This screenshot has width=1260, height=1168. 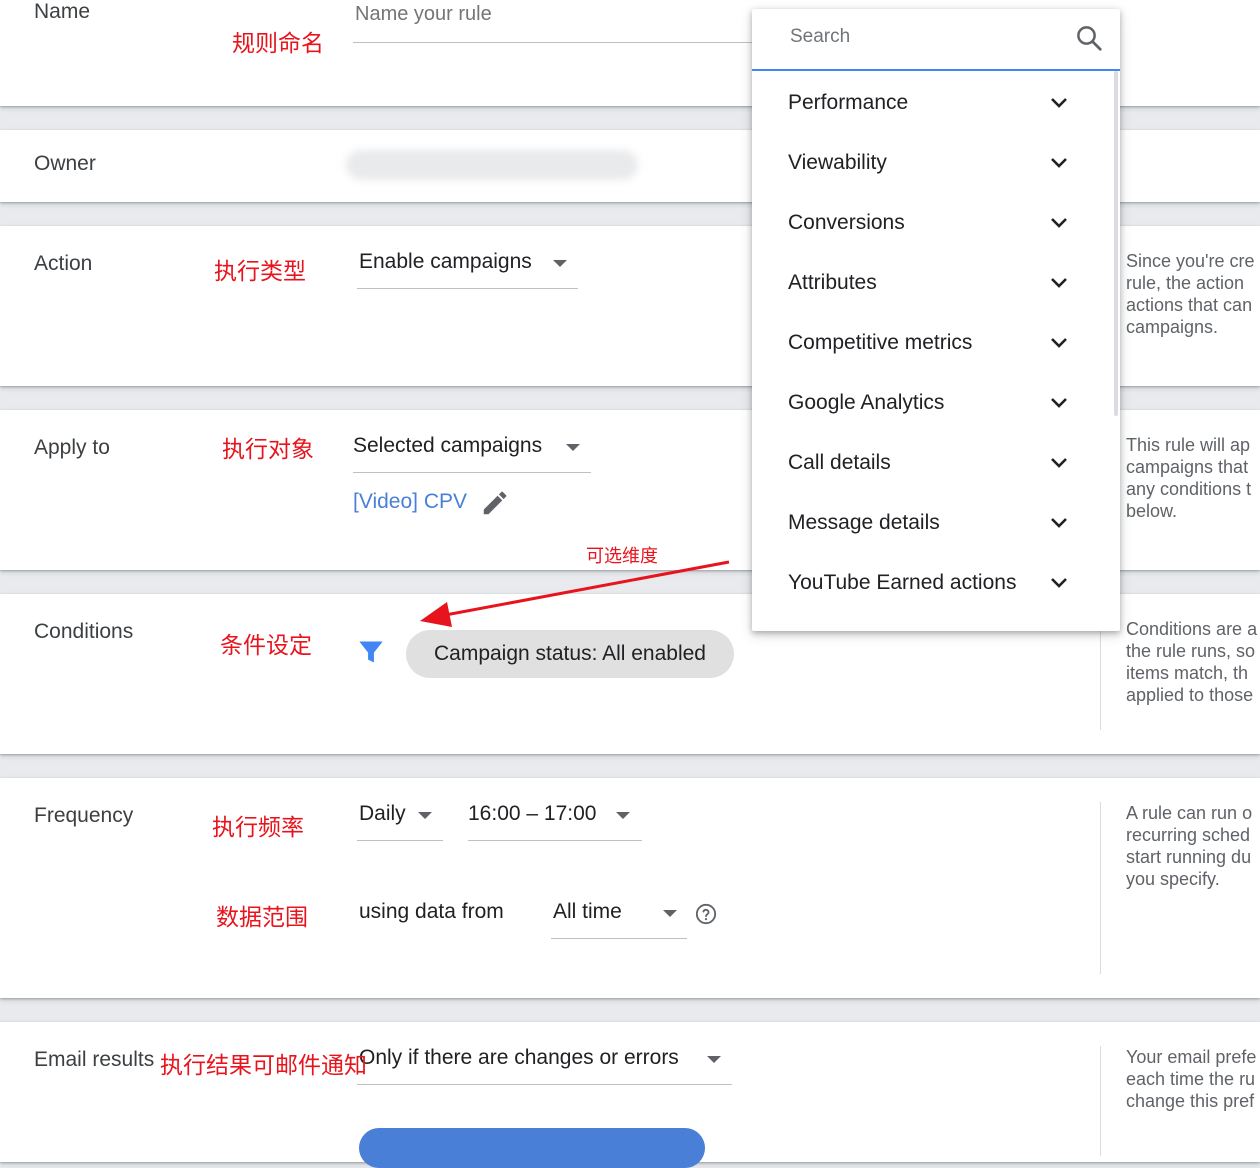 I want to click on conditions-label: Conditions, so click(x=84, y=631).